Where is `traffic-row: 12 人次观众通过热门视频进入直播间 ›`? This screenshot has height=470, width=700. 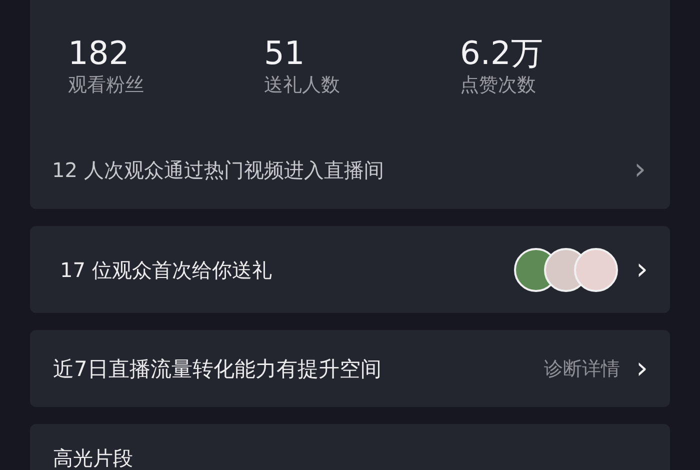 traffic-row: 12 人次观众通过热门视频进入直播间 › is located at coordinates (350, 170).